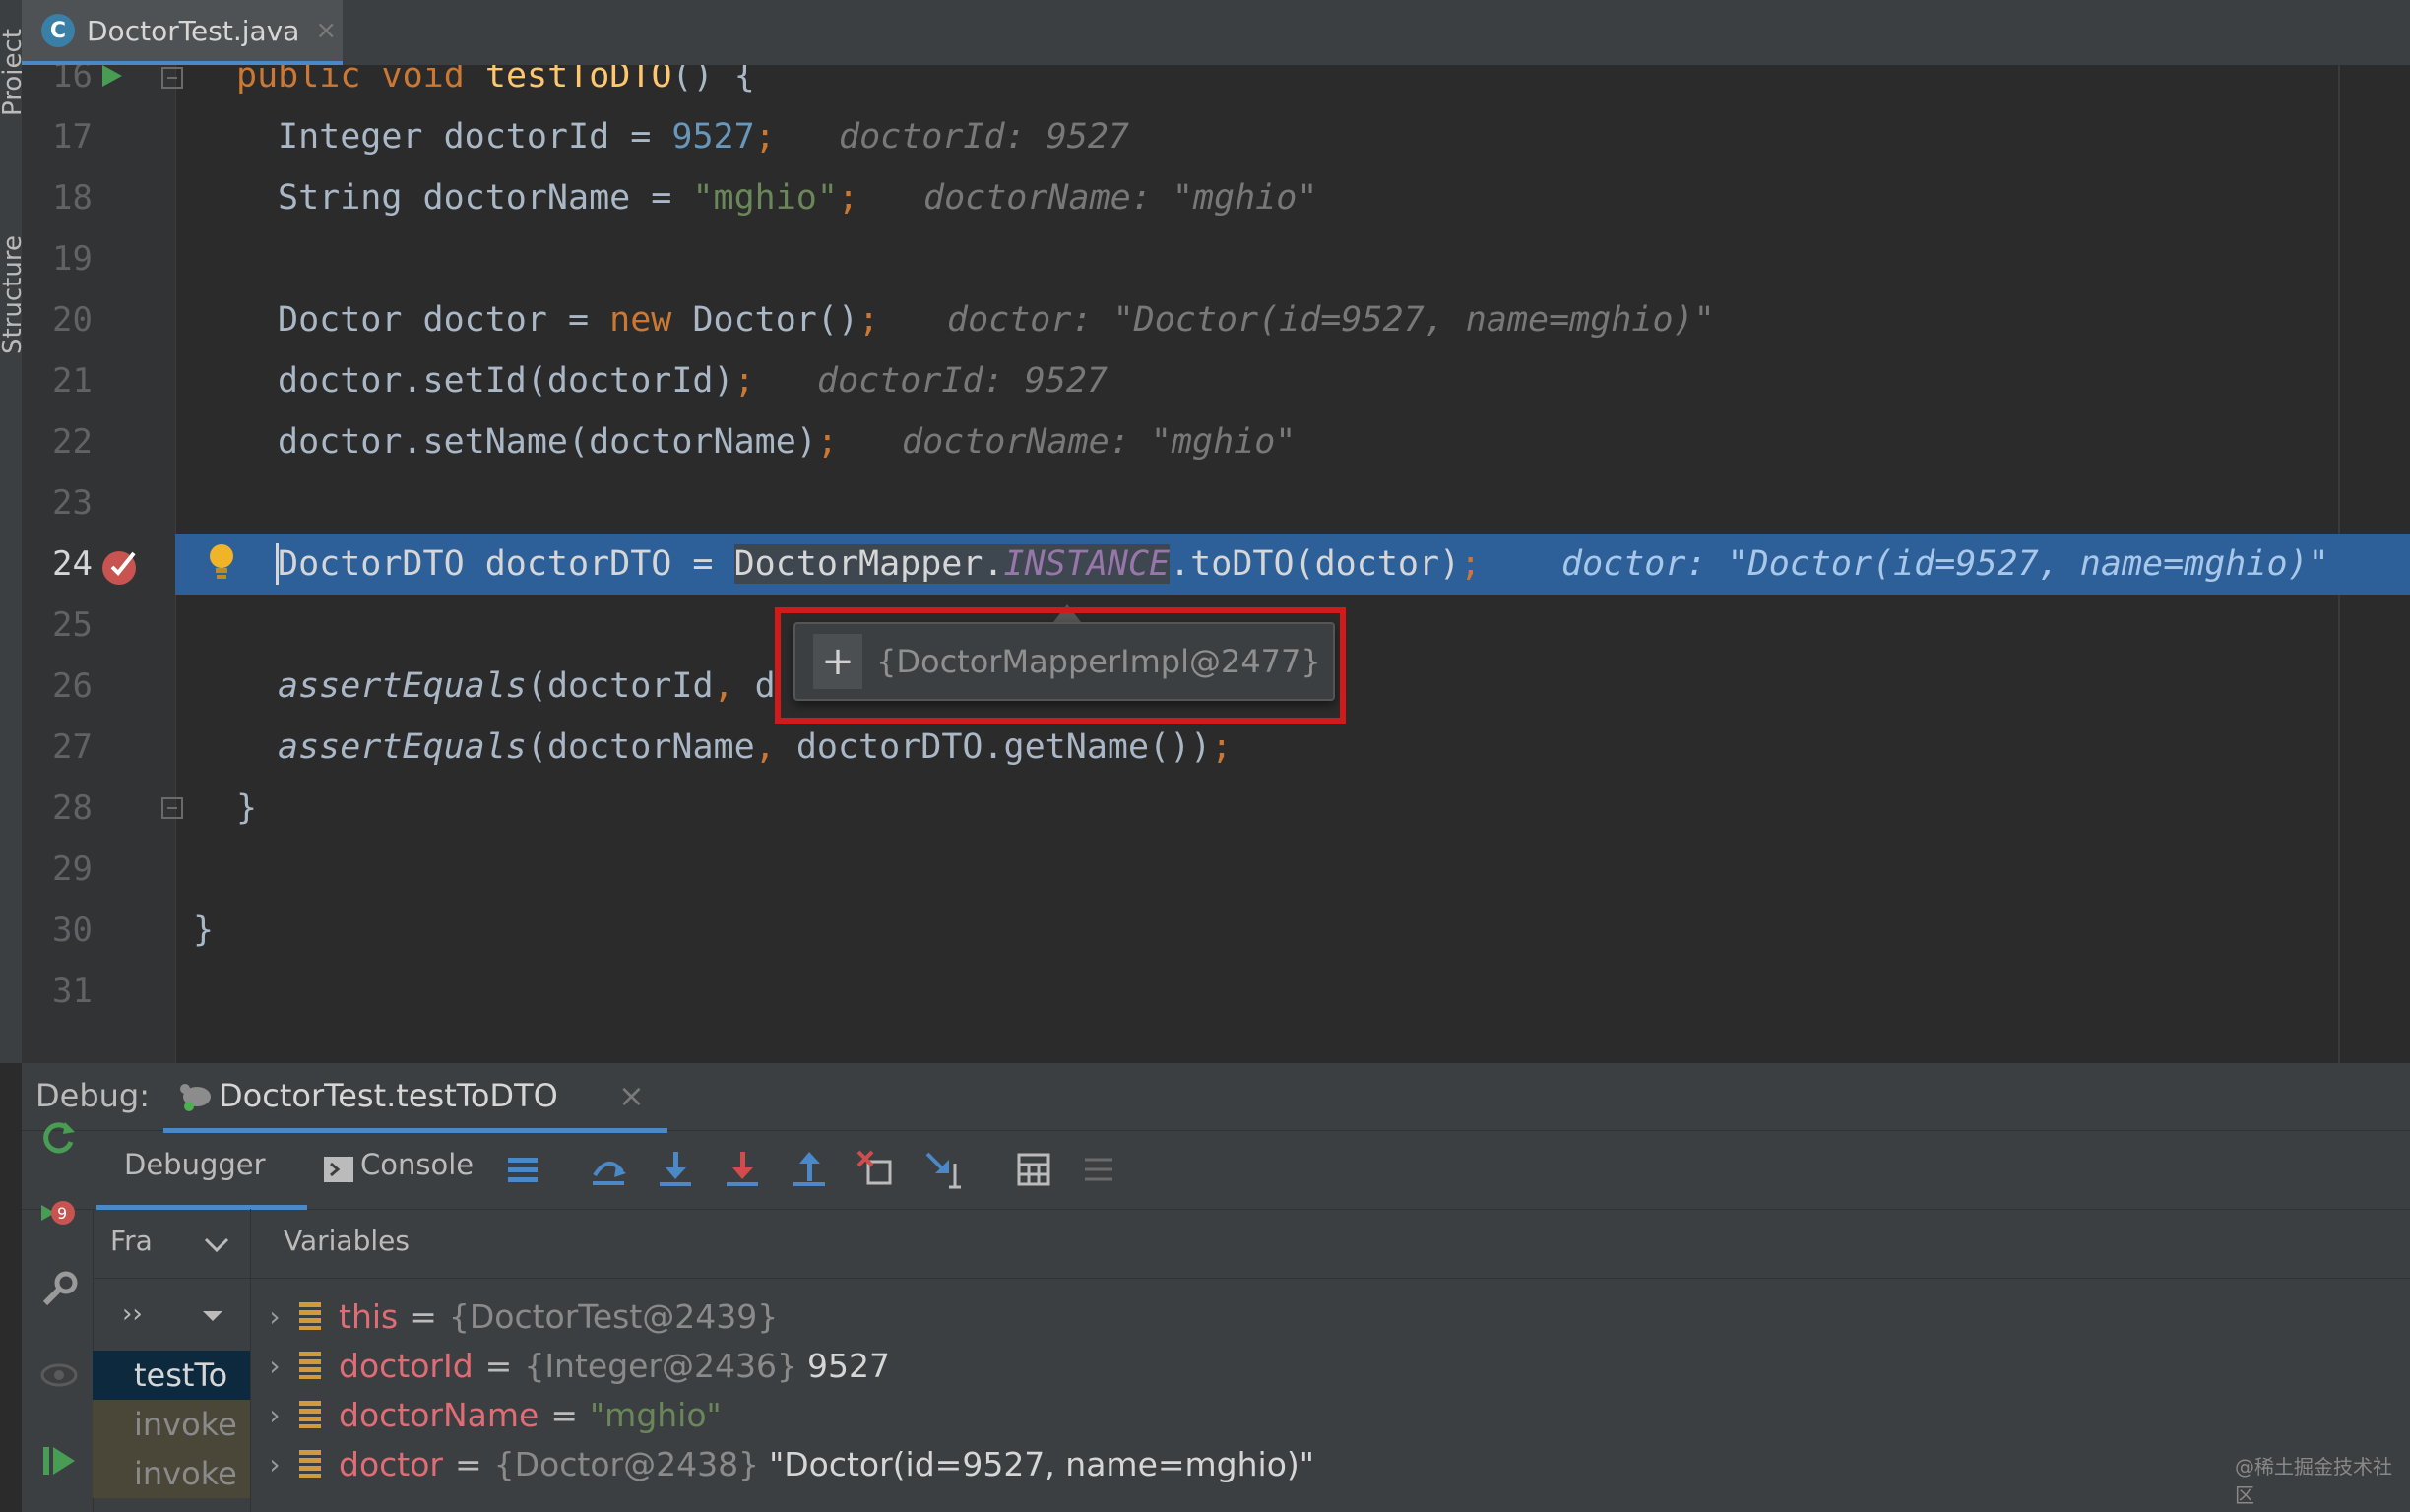 This screenshot has height=1512, width=2410. What do you see at coordinates (59, 1218) in the screenshot?
I see `view-breakpoints-icon: 9` at bounding box center [59, 1218].